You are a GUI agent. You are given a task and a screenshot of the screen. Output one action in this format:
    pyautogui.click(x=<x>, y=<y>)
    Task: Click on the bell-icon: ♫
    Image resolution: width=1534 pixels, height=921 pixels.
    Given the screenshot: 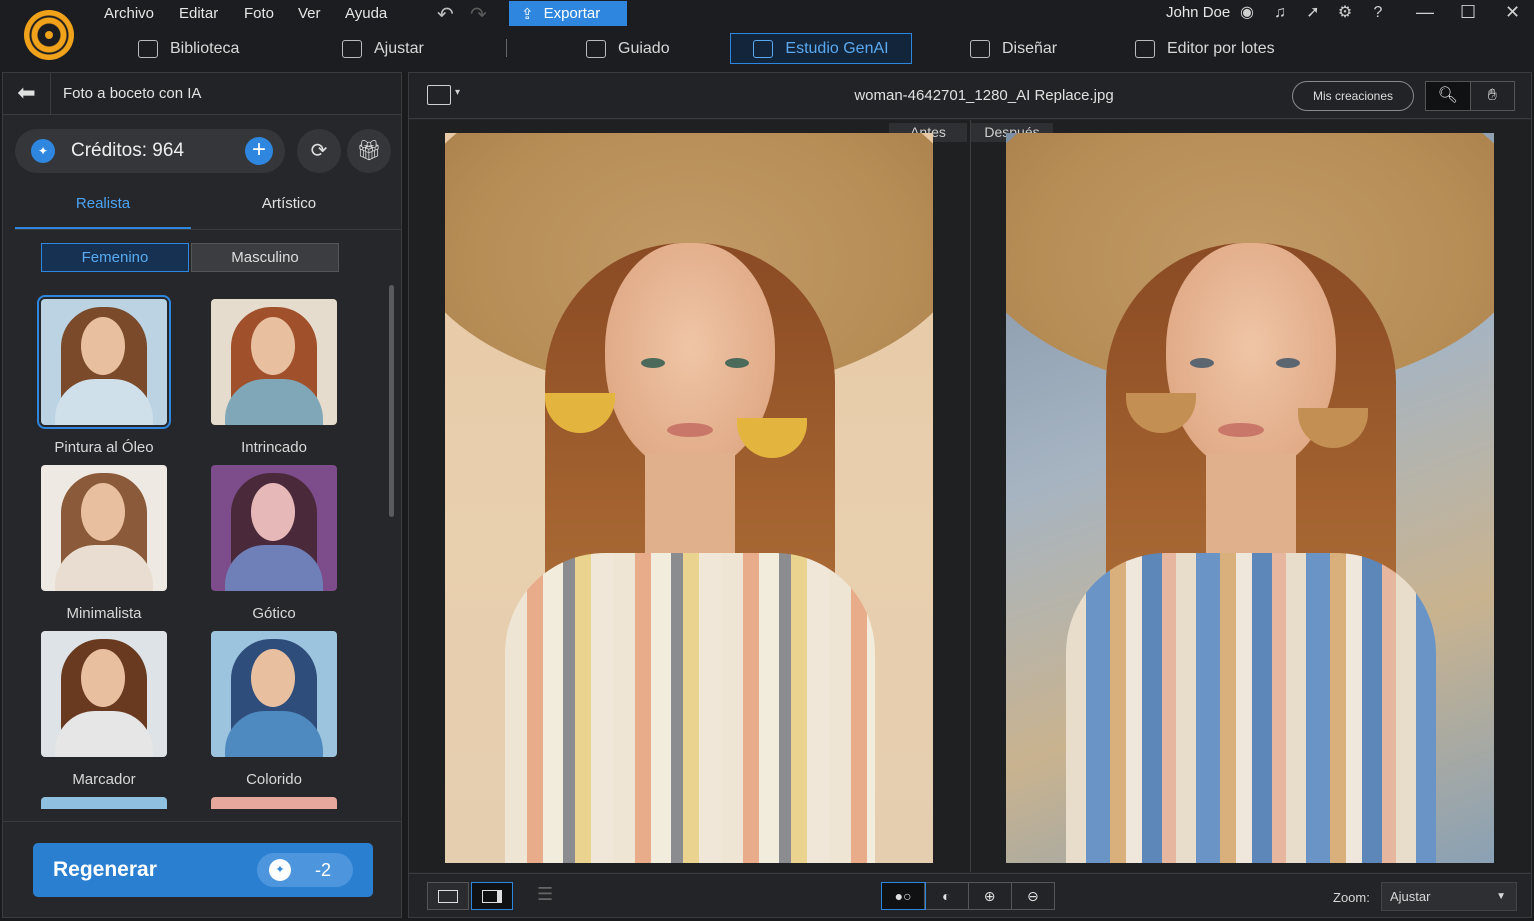 What is the action you would take?
    pyautogui.click(x=1280, y=13)
    